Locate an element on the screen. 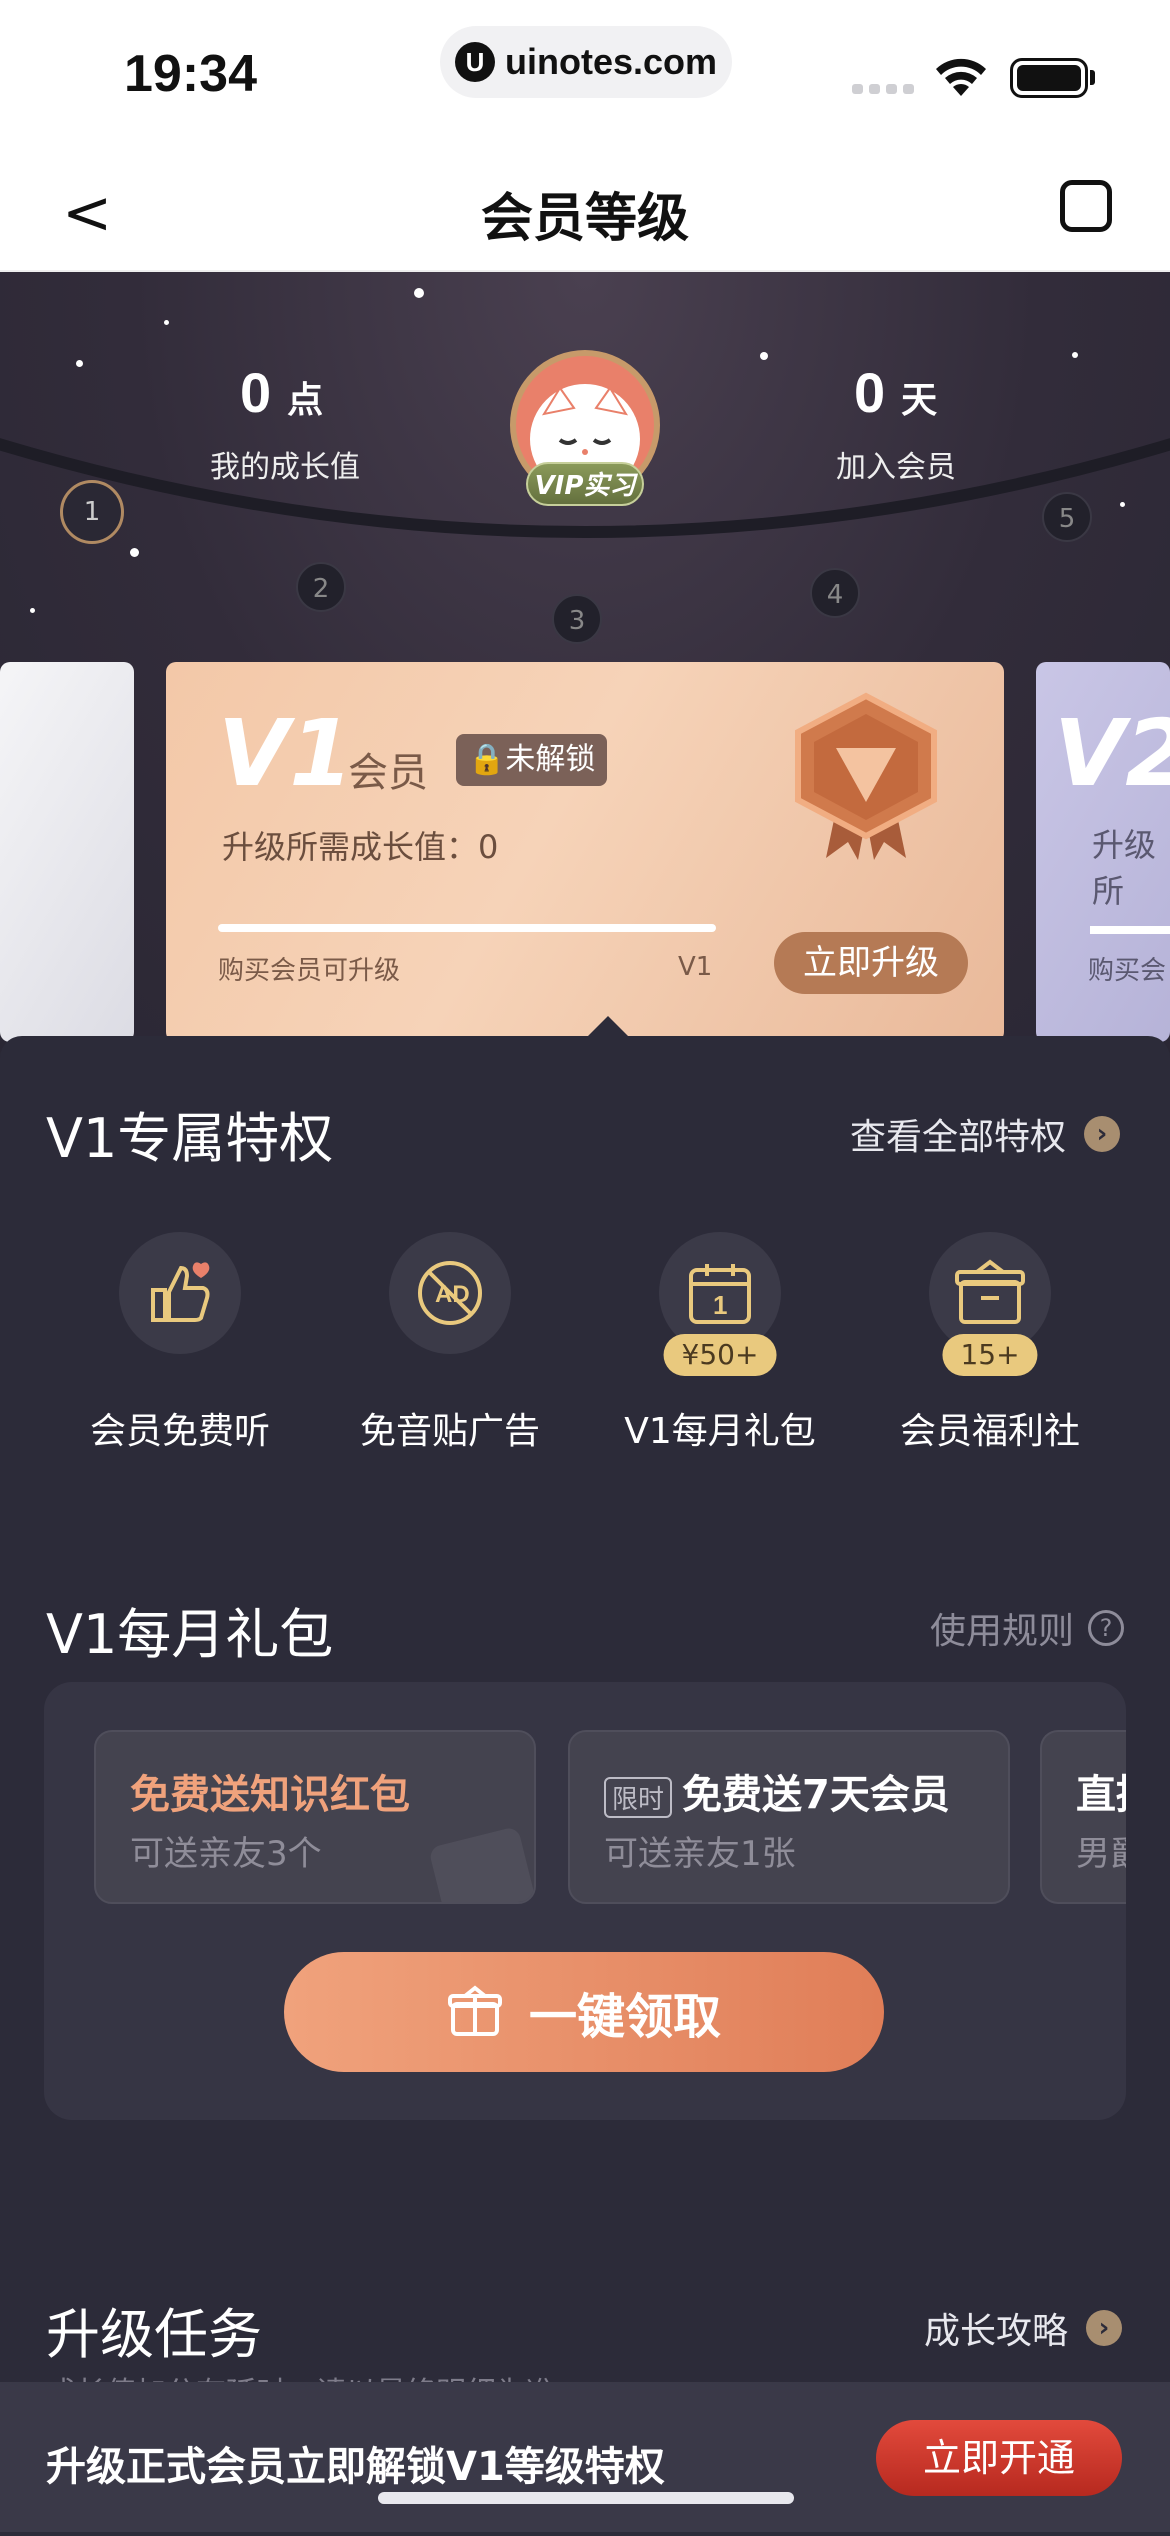 The height and width of the screenshot is (2536, 1170). promo-text: 升级正式会员立即解锁V1等级特权 is located at coordinates (355, 2467).